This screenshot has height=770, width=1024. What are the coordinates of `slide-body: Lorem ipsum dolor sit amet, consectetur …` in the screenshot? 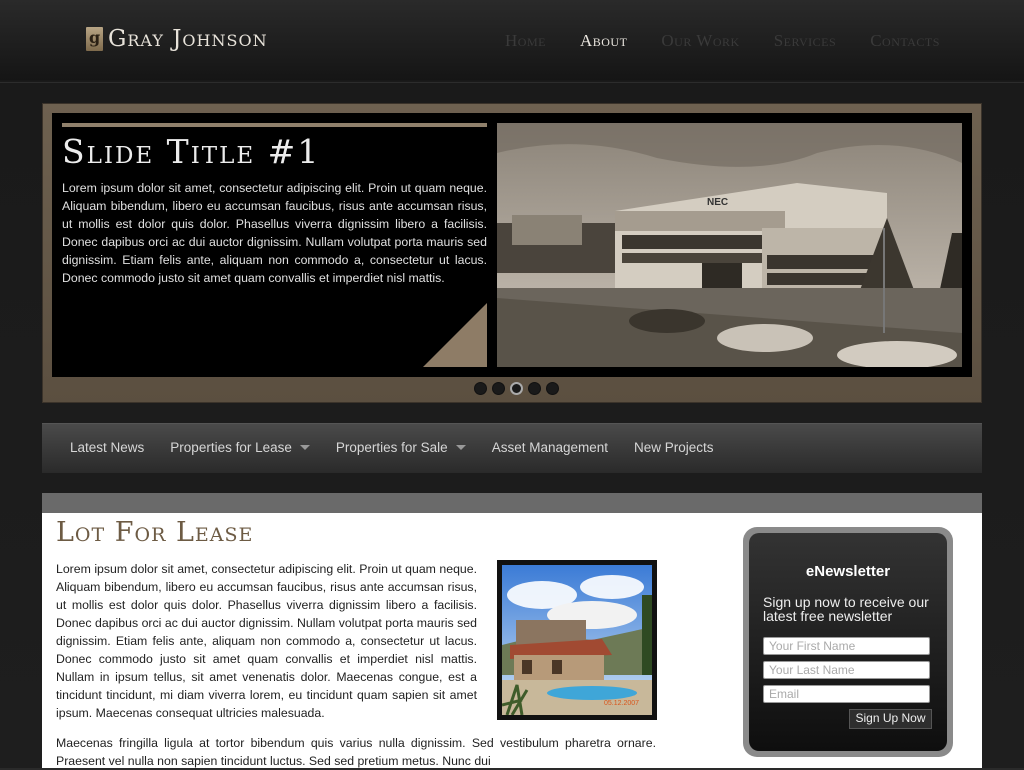 It's located at (274, 233).